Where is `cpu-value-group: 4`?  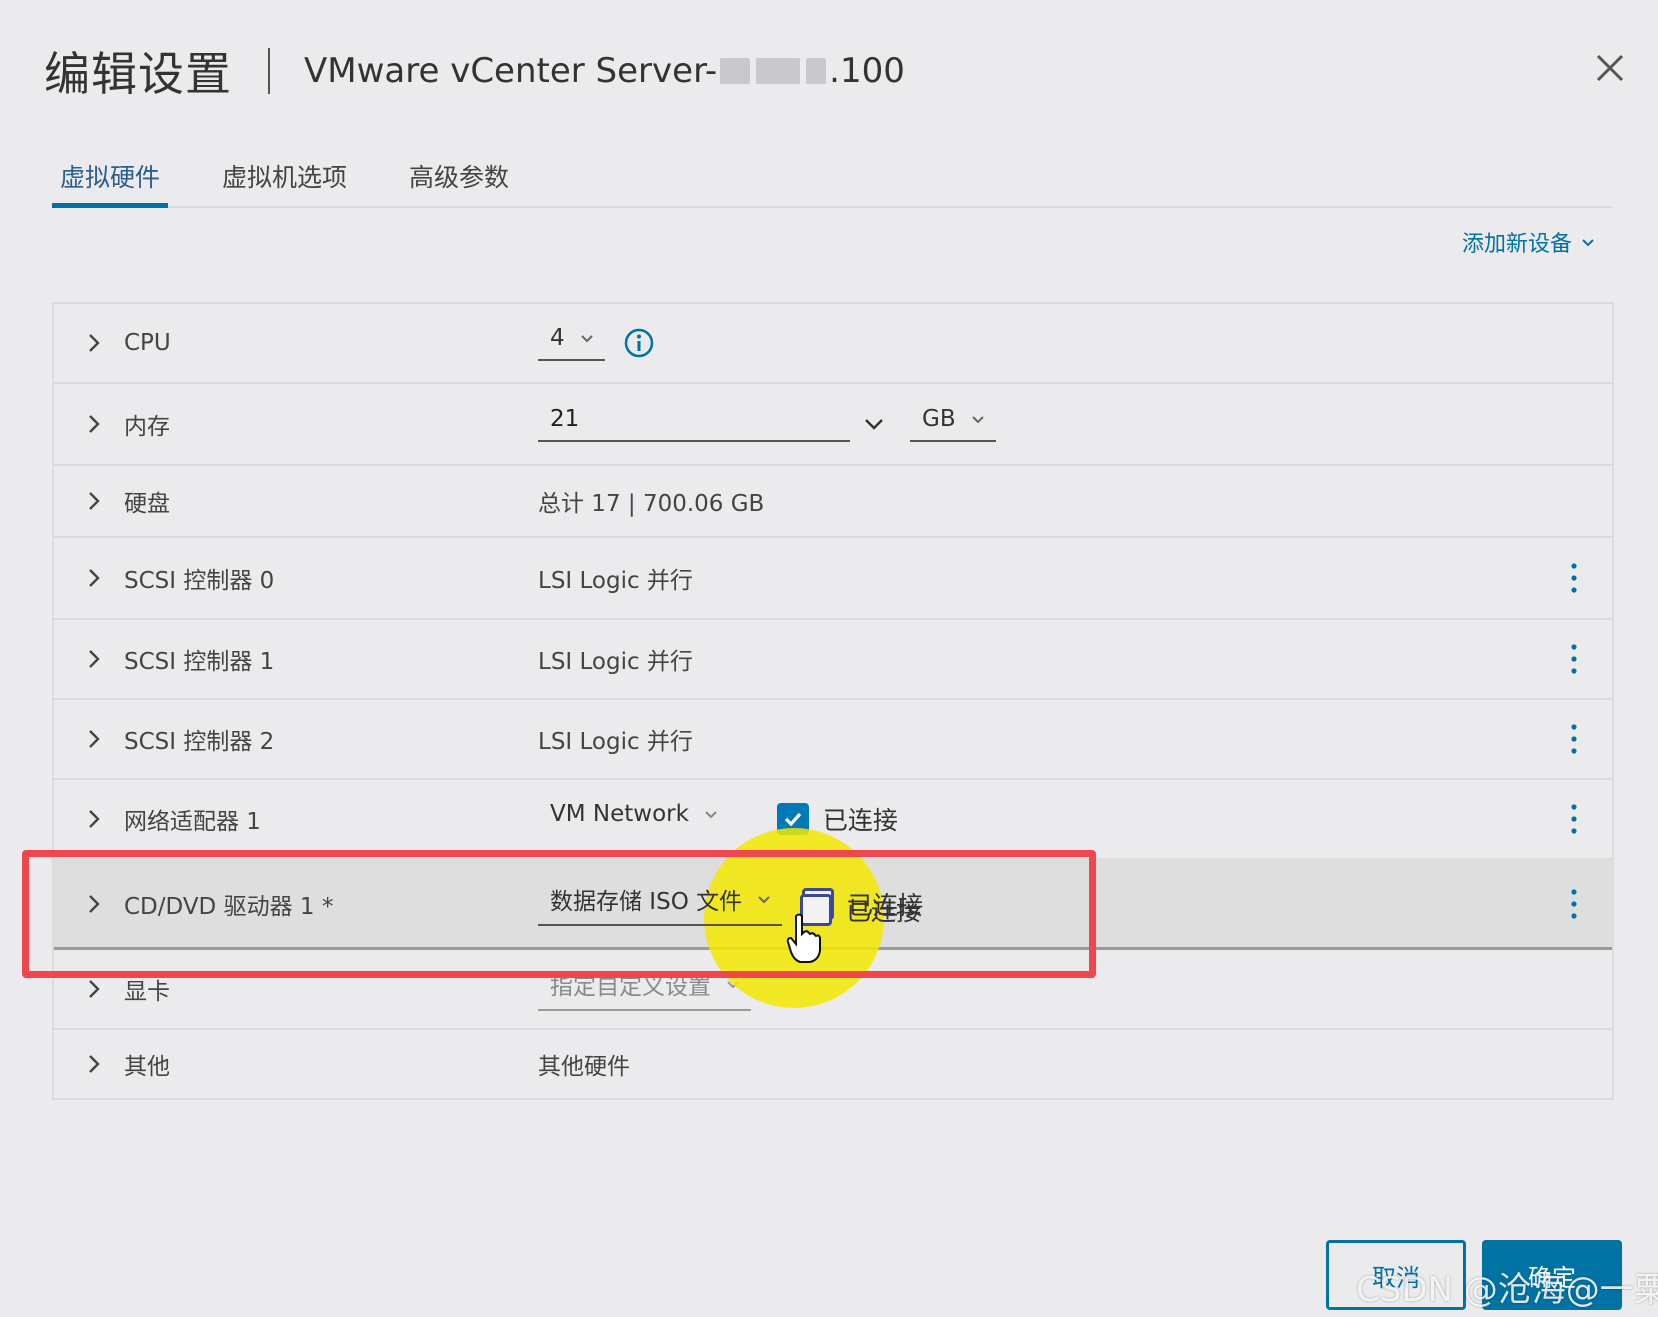
cpu-value-group: 4 is located at coordinates (596, 343).